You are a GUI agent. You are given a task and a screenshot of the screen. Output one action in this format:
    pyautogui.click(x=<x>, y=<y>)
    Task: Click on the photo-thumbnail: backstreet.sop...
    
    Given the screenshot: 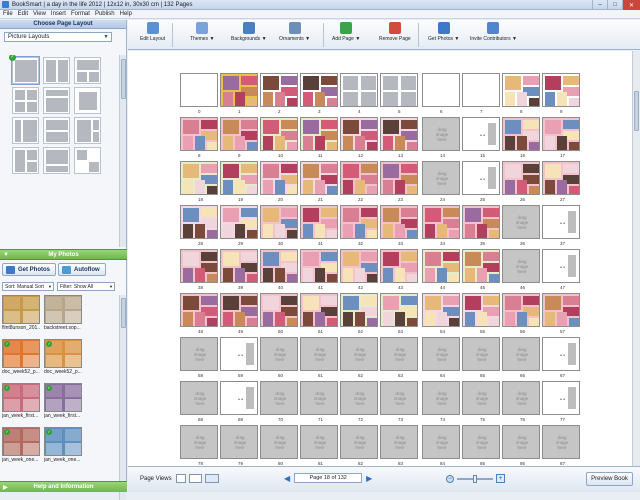 What is the action you would take?
    pyautogui.click(x=63, y=313)
    